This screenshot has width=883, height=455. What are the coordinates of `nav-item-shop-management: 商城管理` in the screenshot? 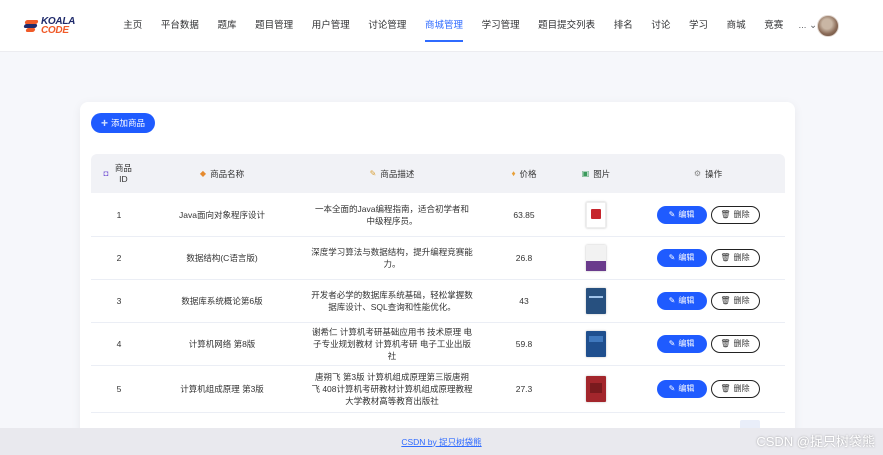 It's located at (444, 26).